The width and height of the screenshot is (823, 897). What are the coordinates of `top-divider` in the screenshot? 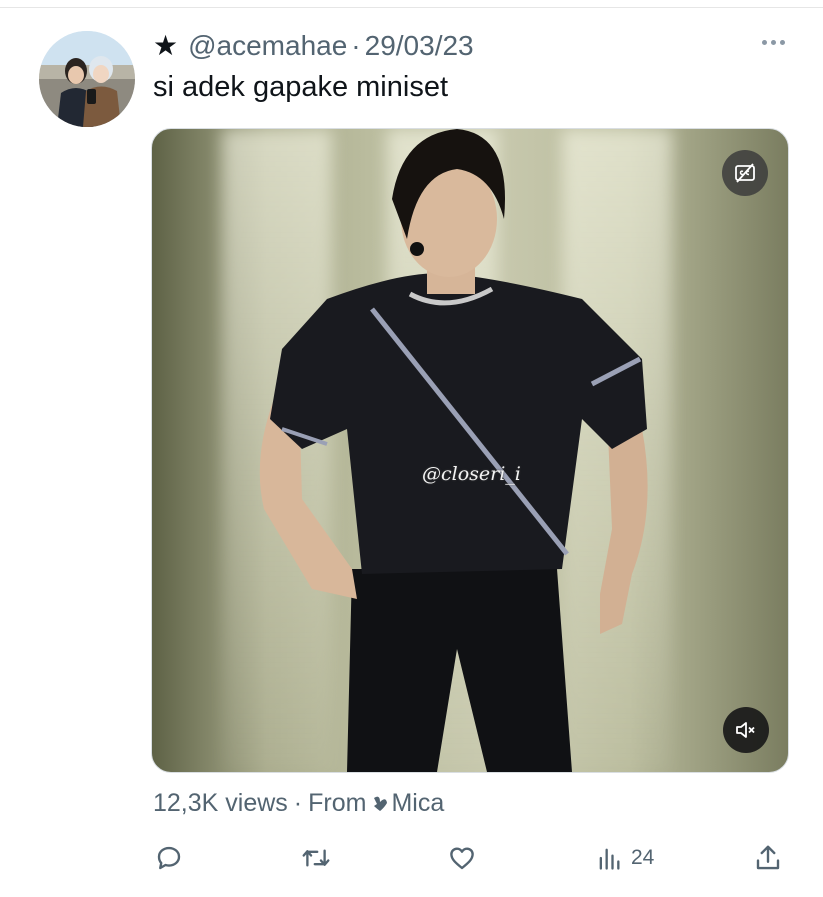 It's located at (411, 7).